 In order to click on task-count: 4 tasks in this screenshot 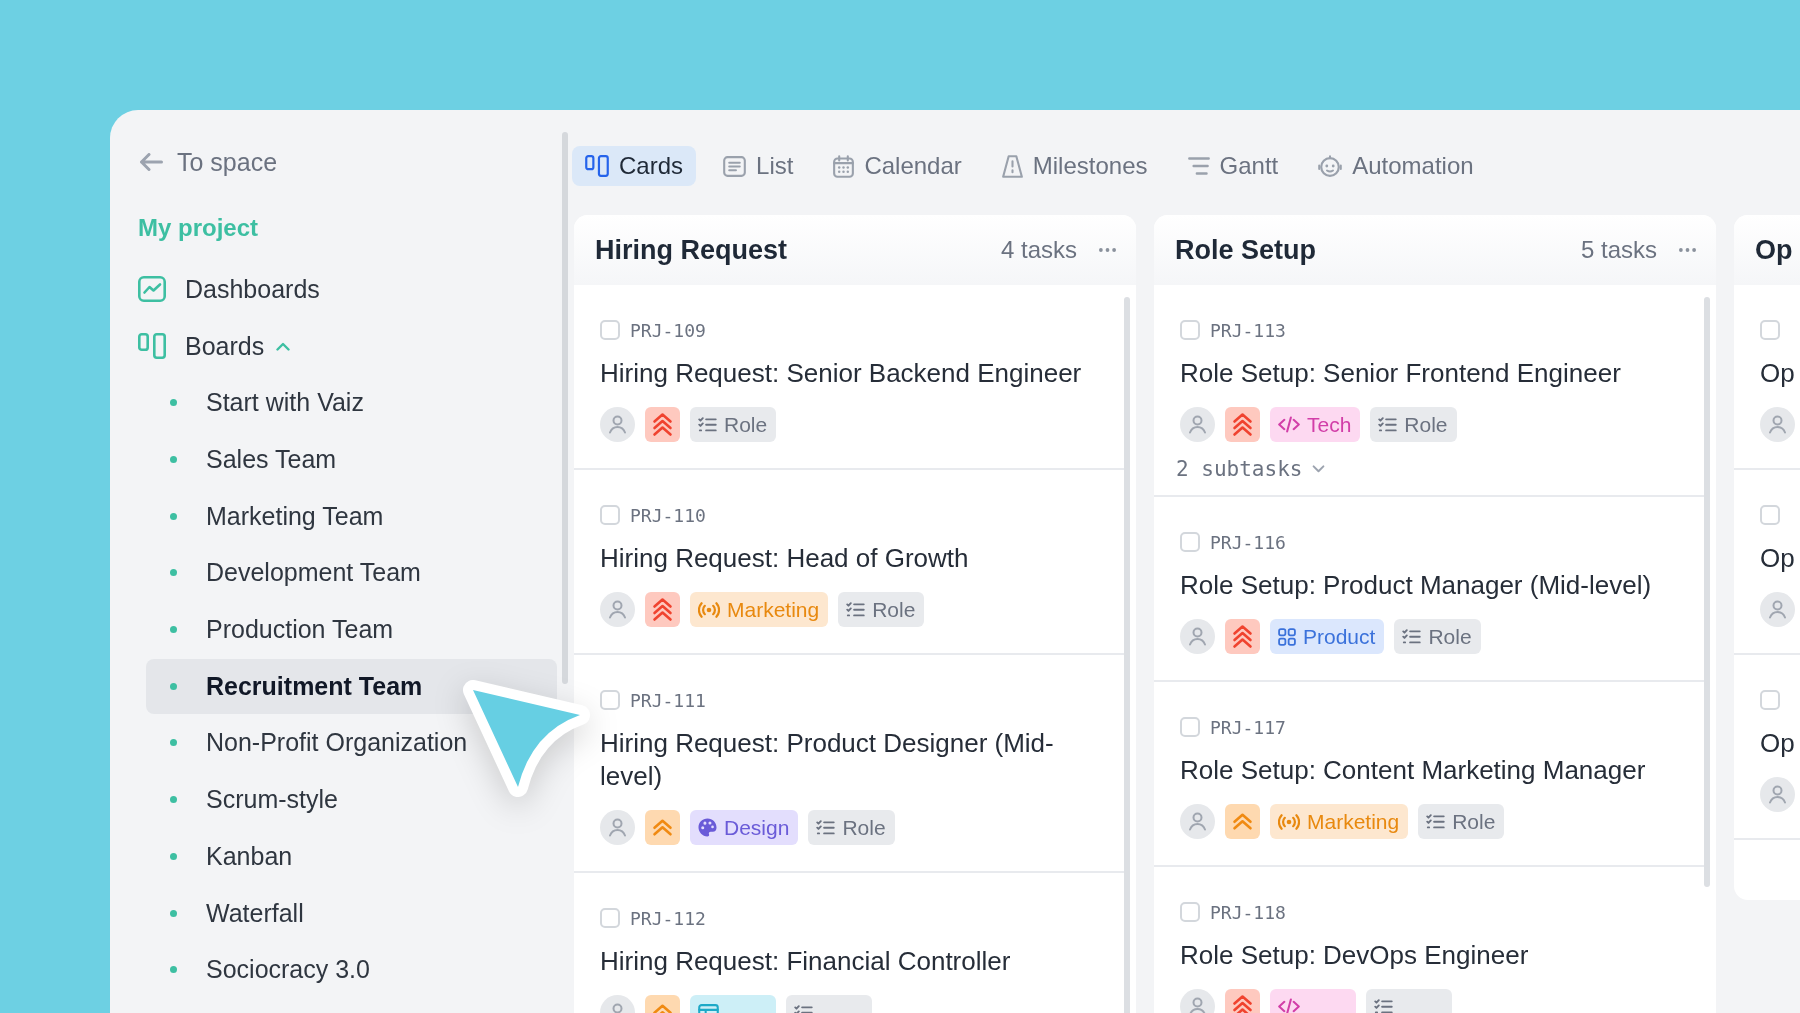, I will do `click(1038, 250)`.